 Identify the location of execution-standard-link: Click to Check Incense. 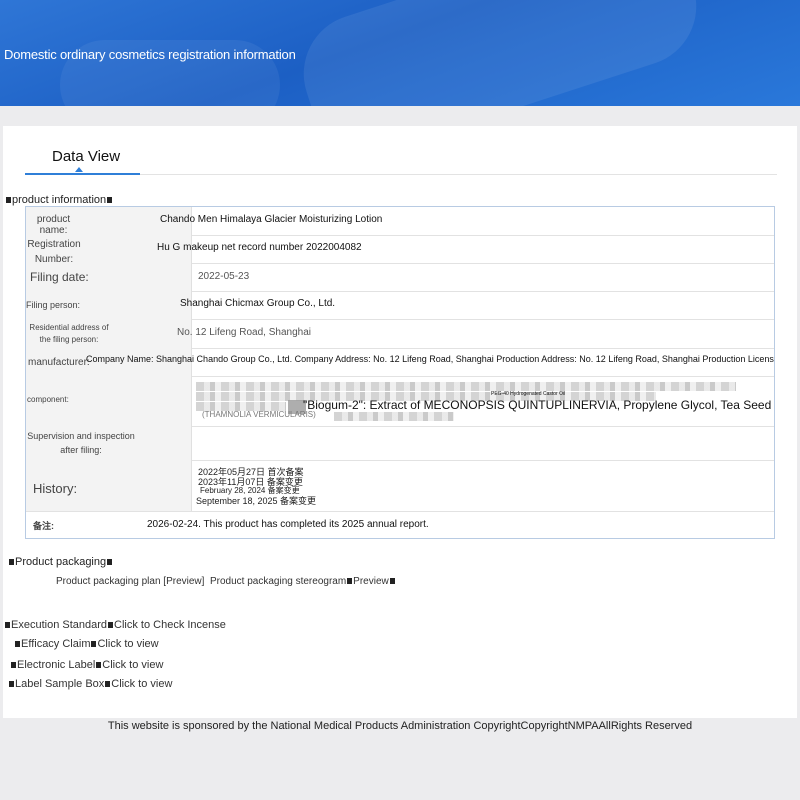
(170, 625).